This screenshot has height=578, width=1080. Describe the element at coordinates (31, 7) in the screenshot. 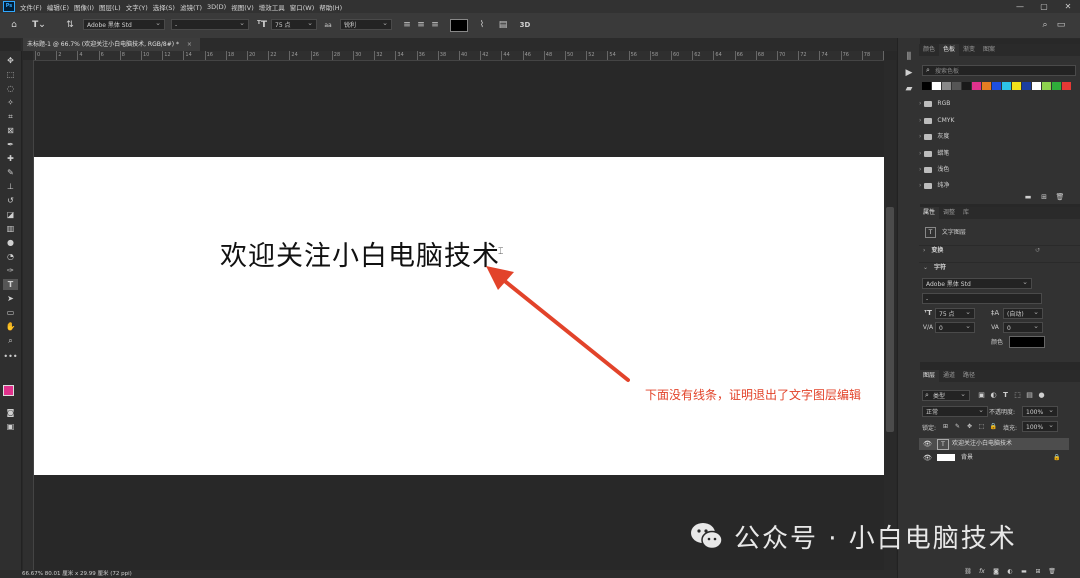

I see `menu-file: 文件(F)` at that location.